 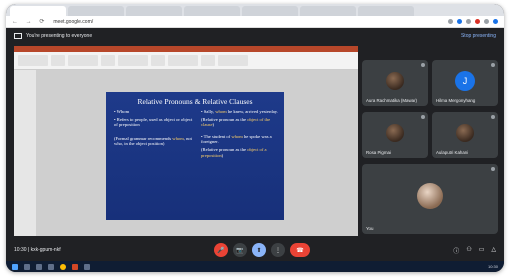 What do you see at coordinates (29, 21) in the screenshot?
I see `nav-icons: ← → ⟳` at bounding box center [29, 21].